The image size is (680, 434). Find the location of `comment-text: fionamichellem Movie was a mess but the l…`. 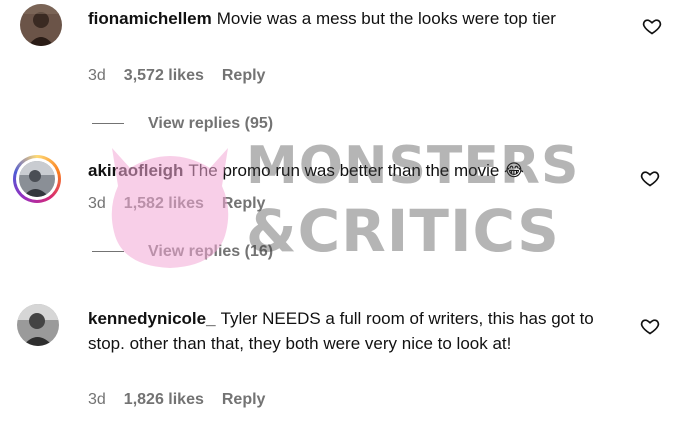

comment-text: fionamichellem Movie was a mess but the l… is located at coordinates (353, 18).